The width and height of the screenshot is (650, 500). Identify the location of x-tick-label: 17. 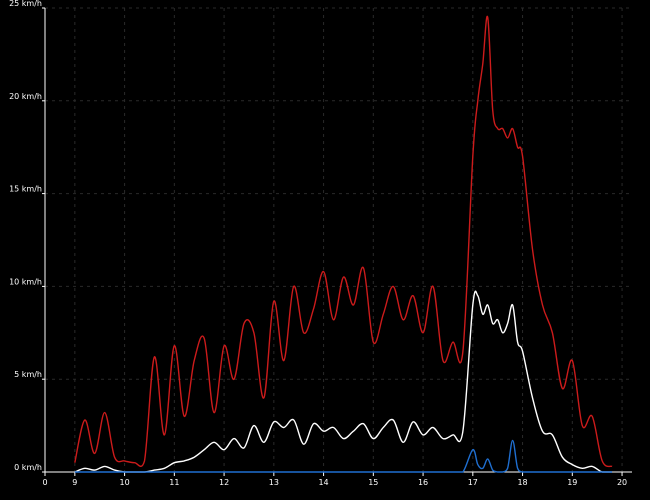
(473, 482).